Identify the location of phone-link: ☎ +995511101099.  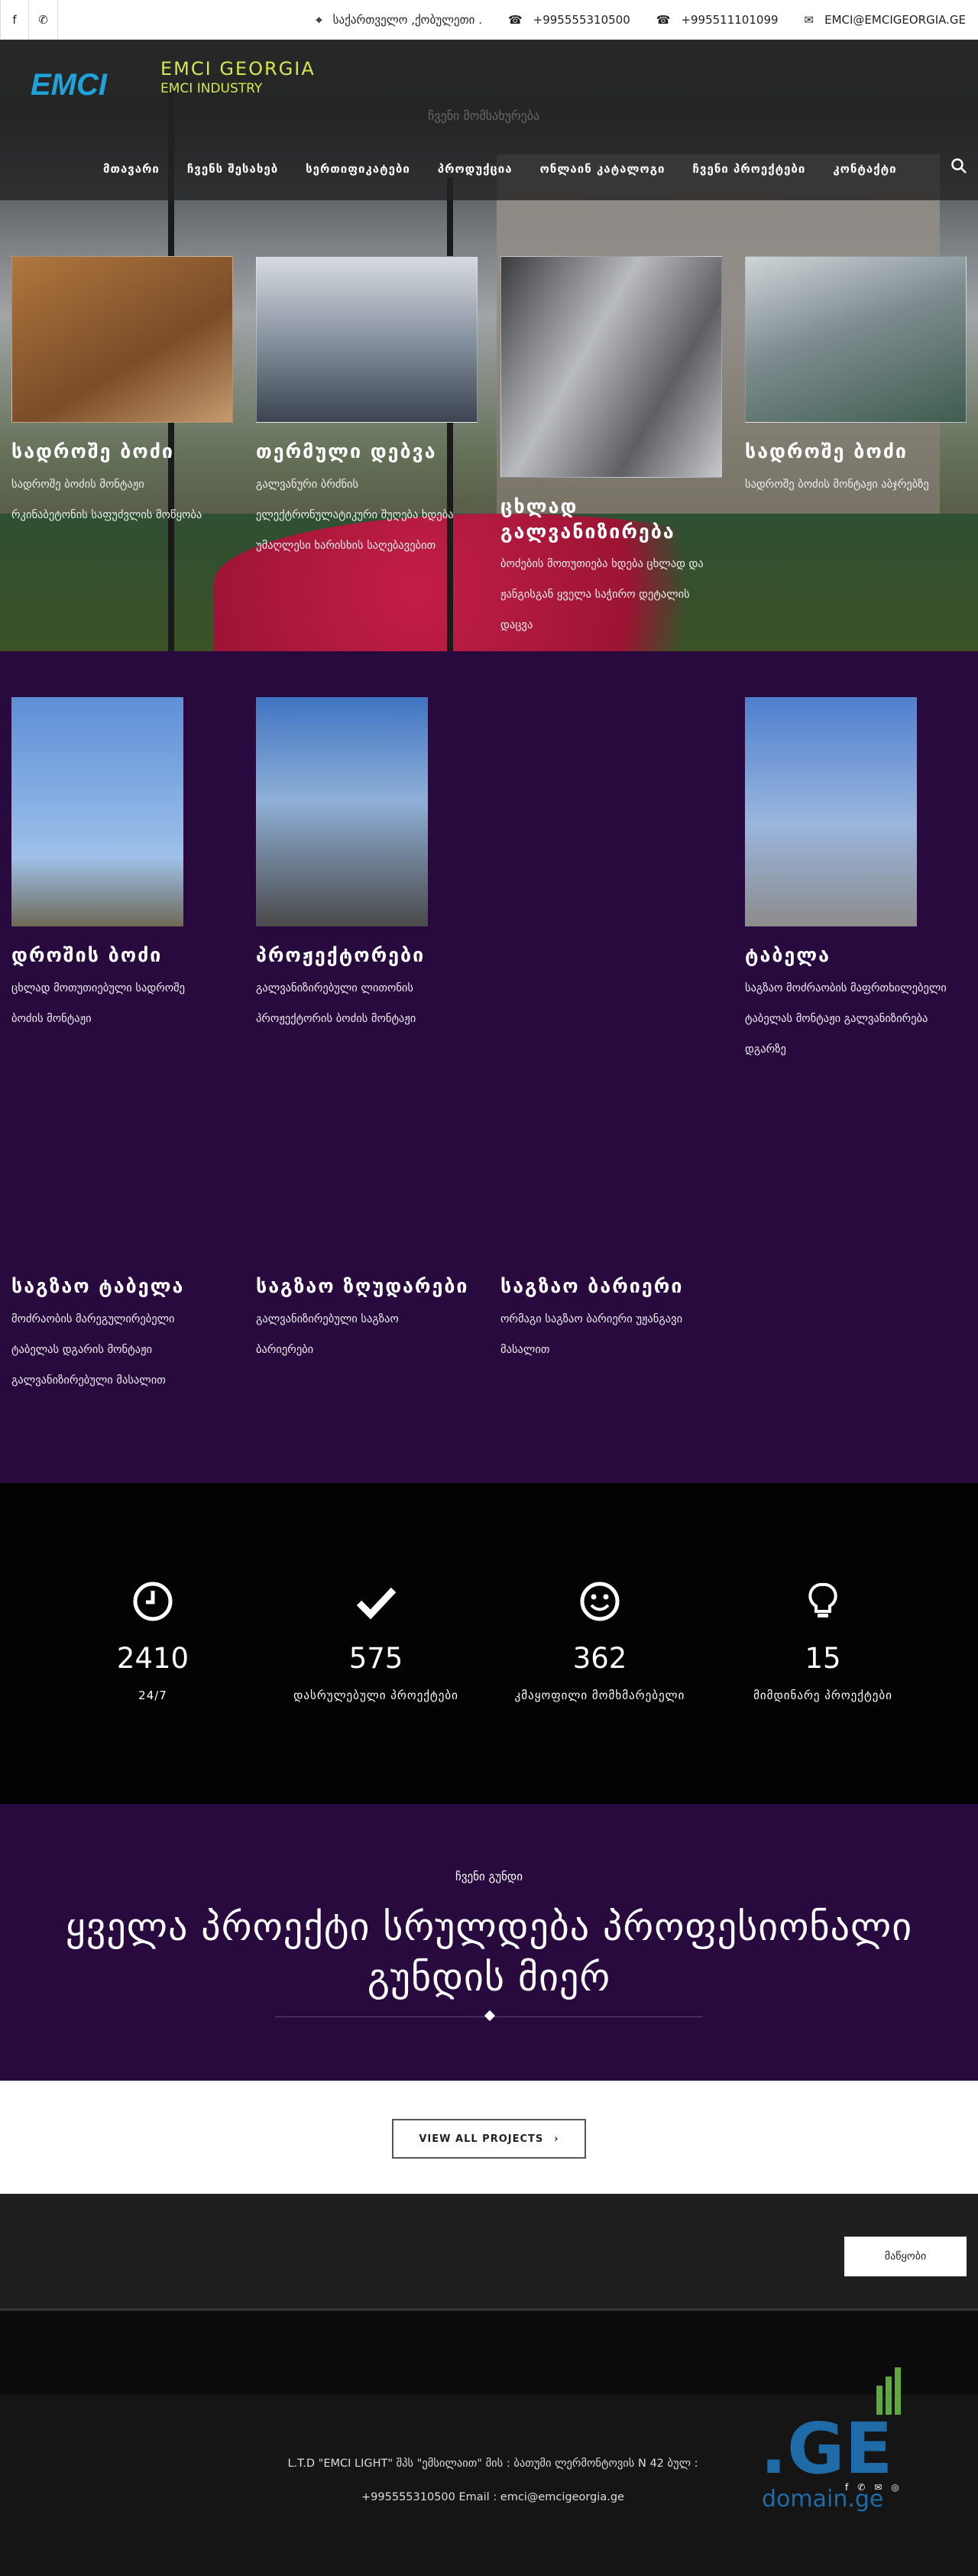
(717, 20).